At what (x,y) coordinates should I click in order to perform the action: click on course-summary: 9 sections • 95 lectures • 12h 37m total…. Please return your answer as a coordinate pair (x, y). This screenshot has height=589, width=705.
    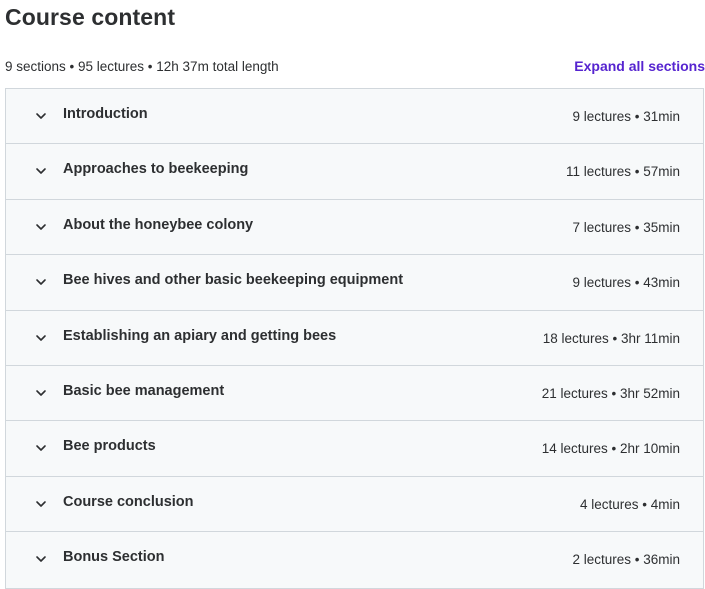
    Looking at the image, I should click on (142, 66).